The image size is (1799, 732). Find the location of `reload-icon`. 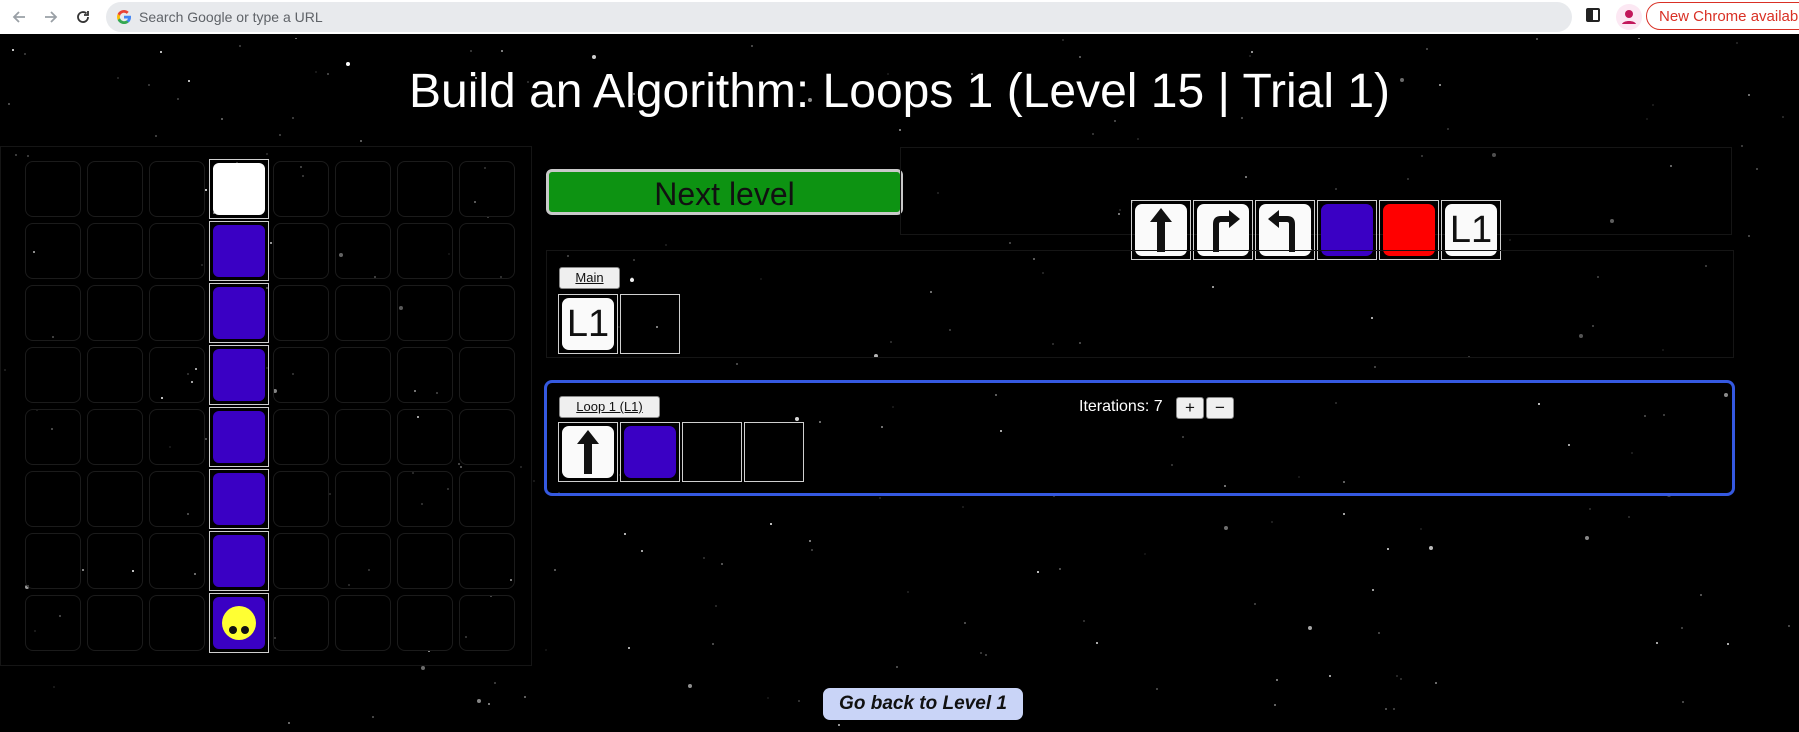

reload-icon is located at coordinates (83, 17).